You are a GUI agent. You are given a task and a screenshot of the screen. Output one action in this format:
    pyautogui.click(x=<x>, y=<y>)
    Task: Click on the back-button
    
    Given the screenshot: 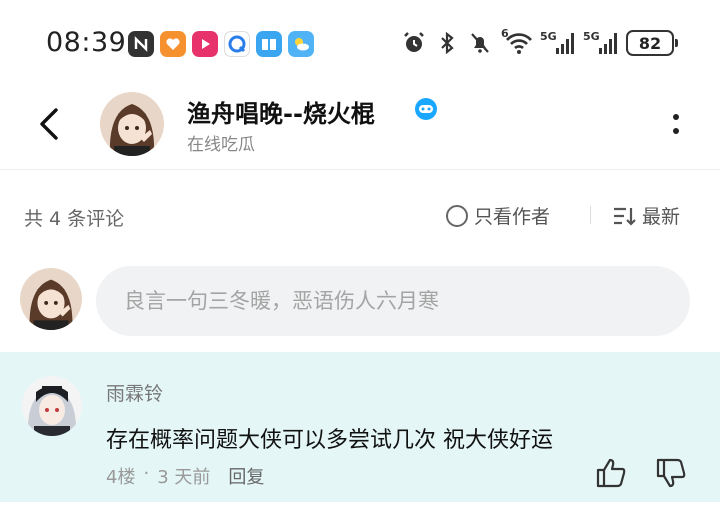 What is the action you would take?
    pyautogui.click(x=50, y=124)
    